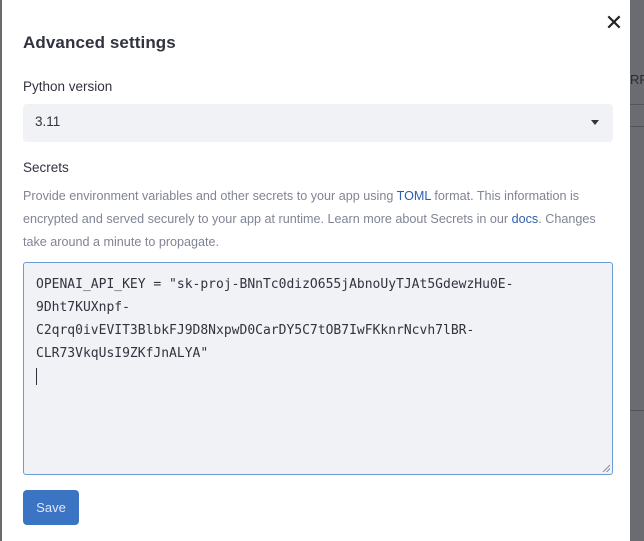  Describe the element at coordinates (606, 468) in the screenshot. I see `resize-handle-icon` at that location.